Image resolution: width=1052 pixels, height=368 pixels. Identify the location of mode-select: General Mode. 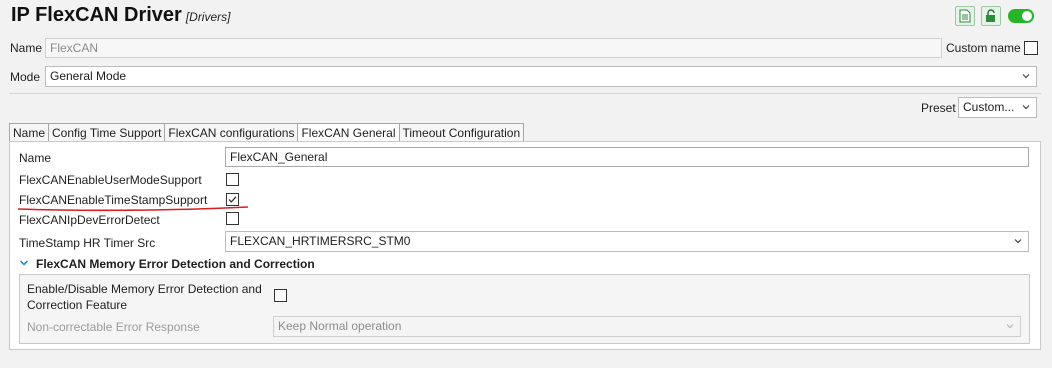
(541, 76).